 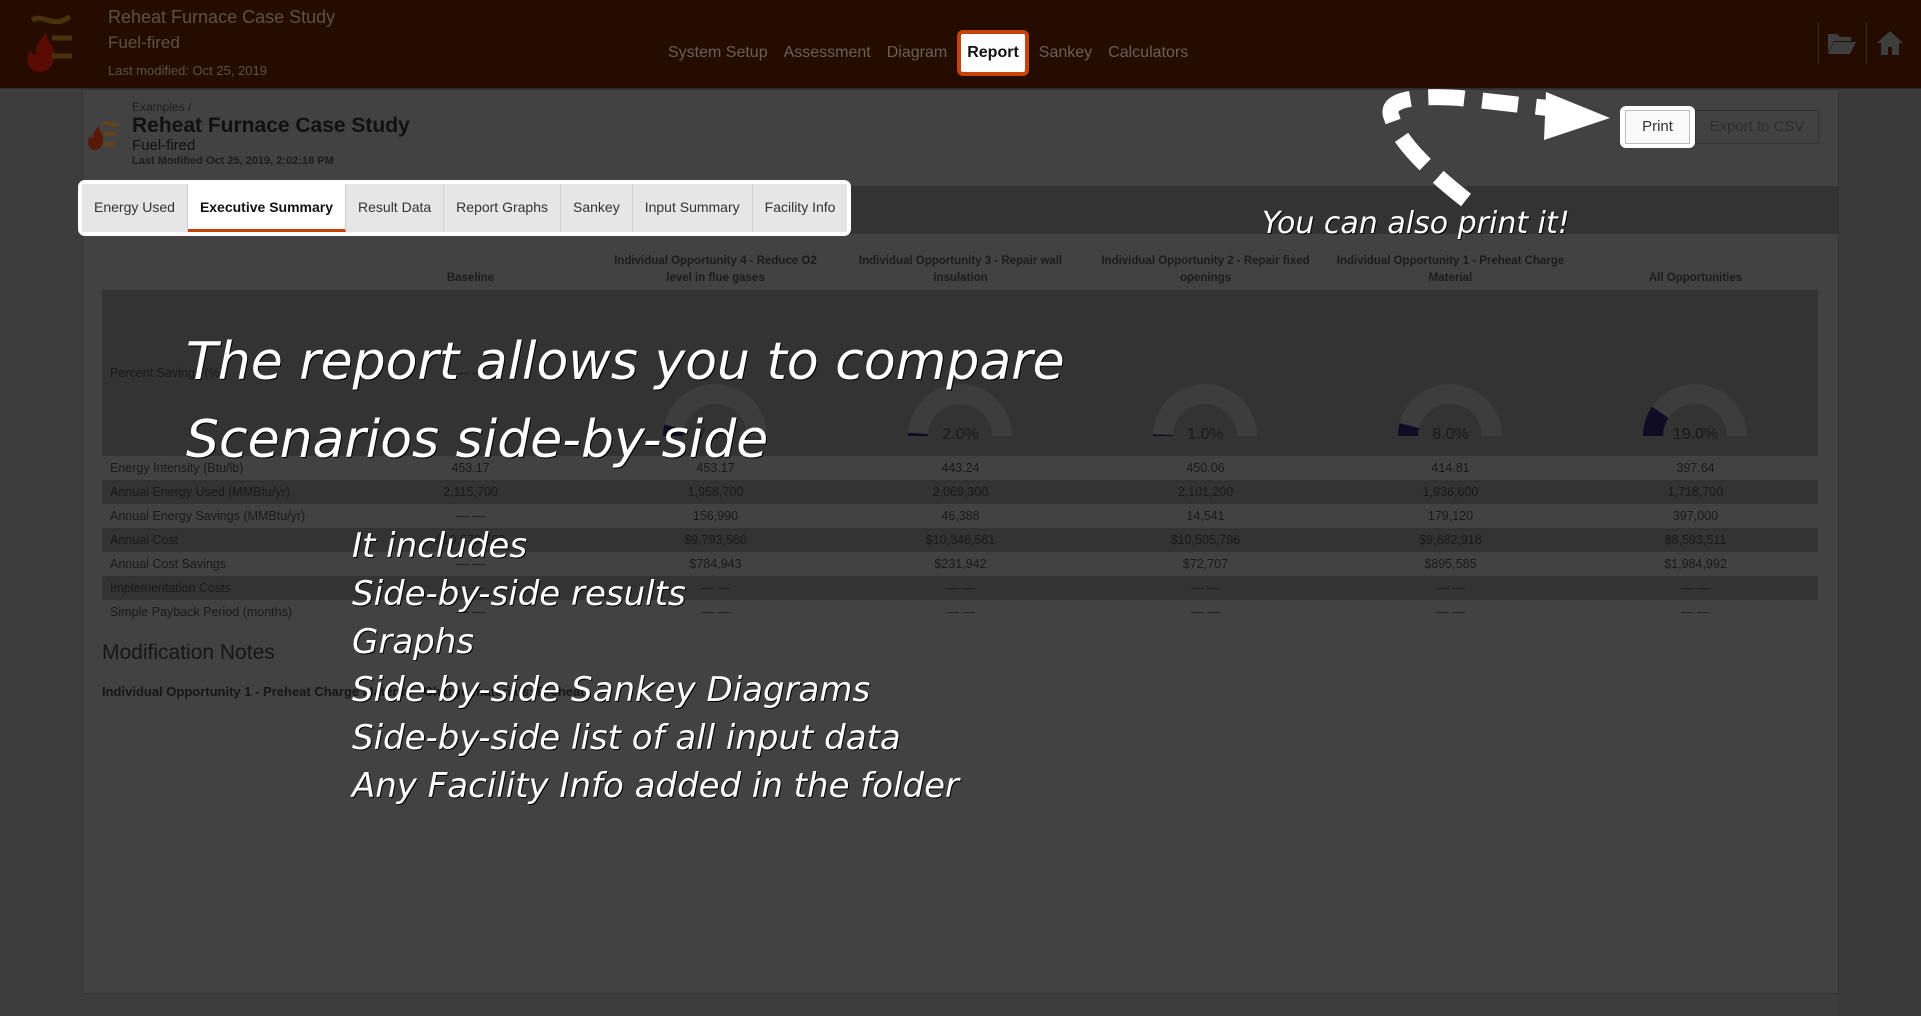 I want to click on nav-diagram: Diagram, so click(x=917, y=53).